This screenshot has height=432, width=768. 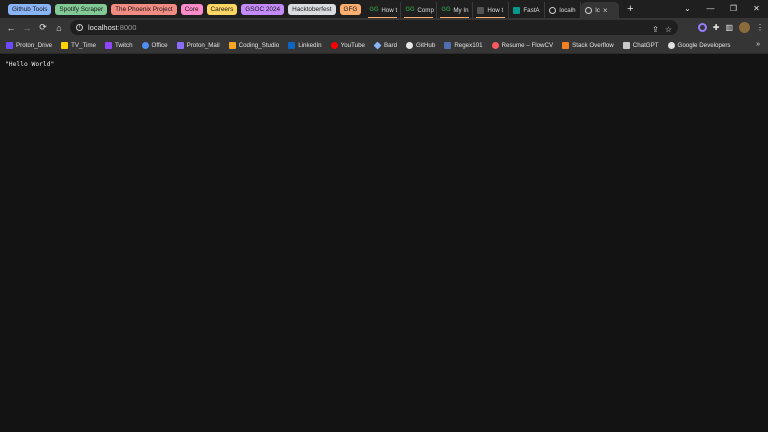 I want to click on bookmark-linkedin: LinkedIn, so click(x=305, y=45).